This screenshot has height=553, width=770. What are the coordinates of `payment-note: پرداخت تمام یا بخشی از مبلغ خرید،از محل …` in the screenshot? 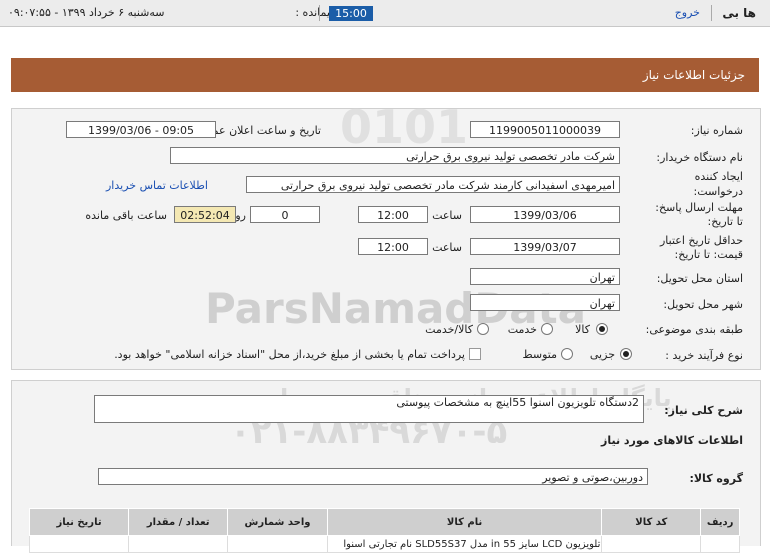 It's located at (289, 354).